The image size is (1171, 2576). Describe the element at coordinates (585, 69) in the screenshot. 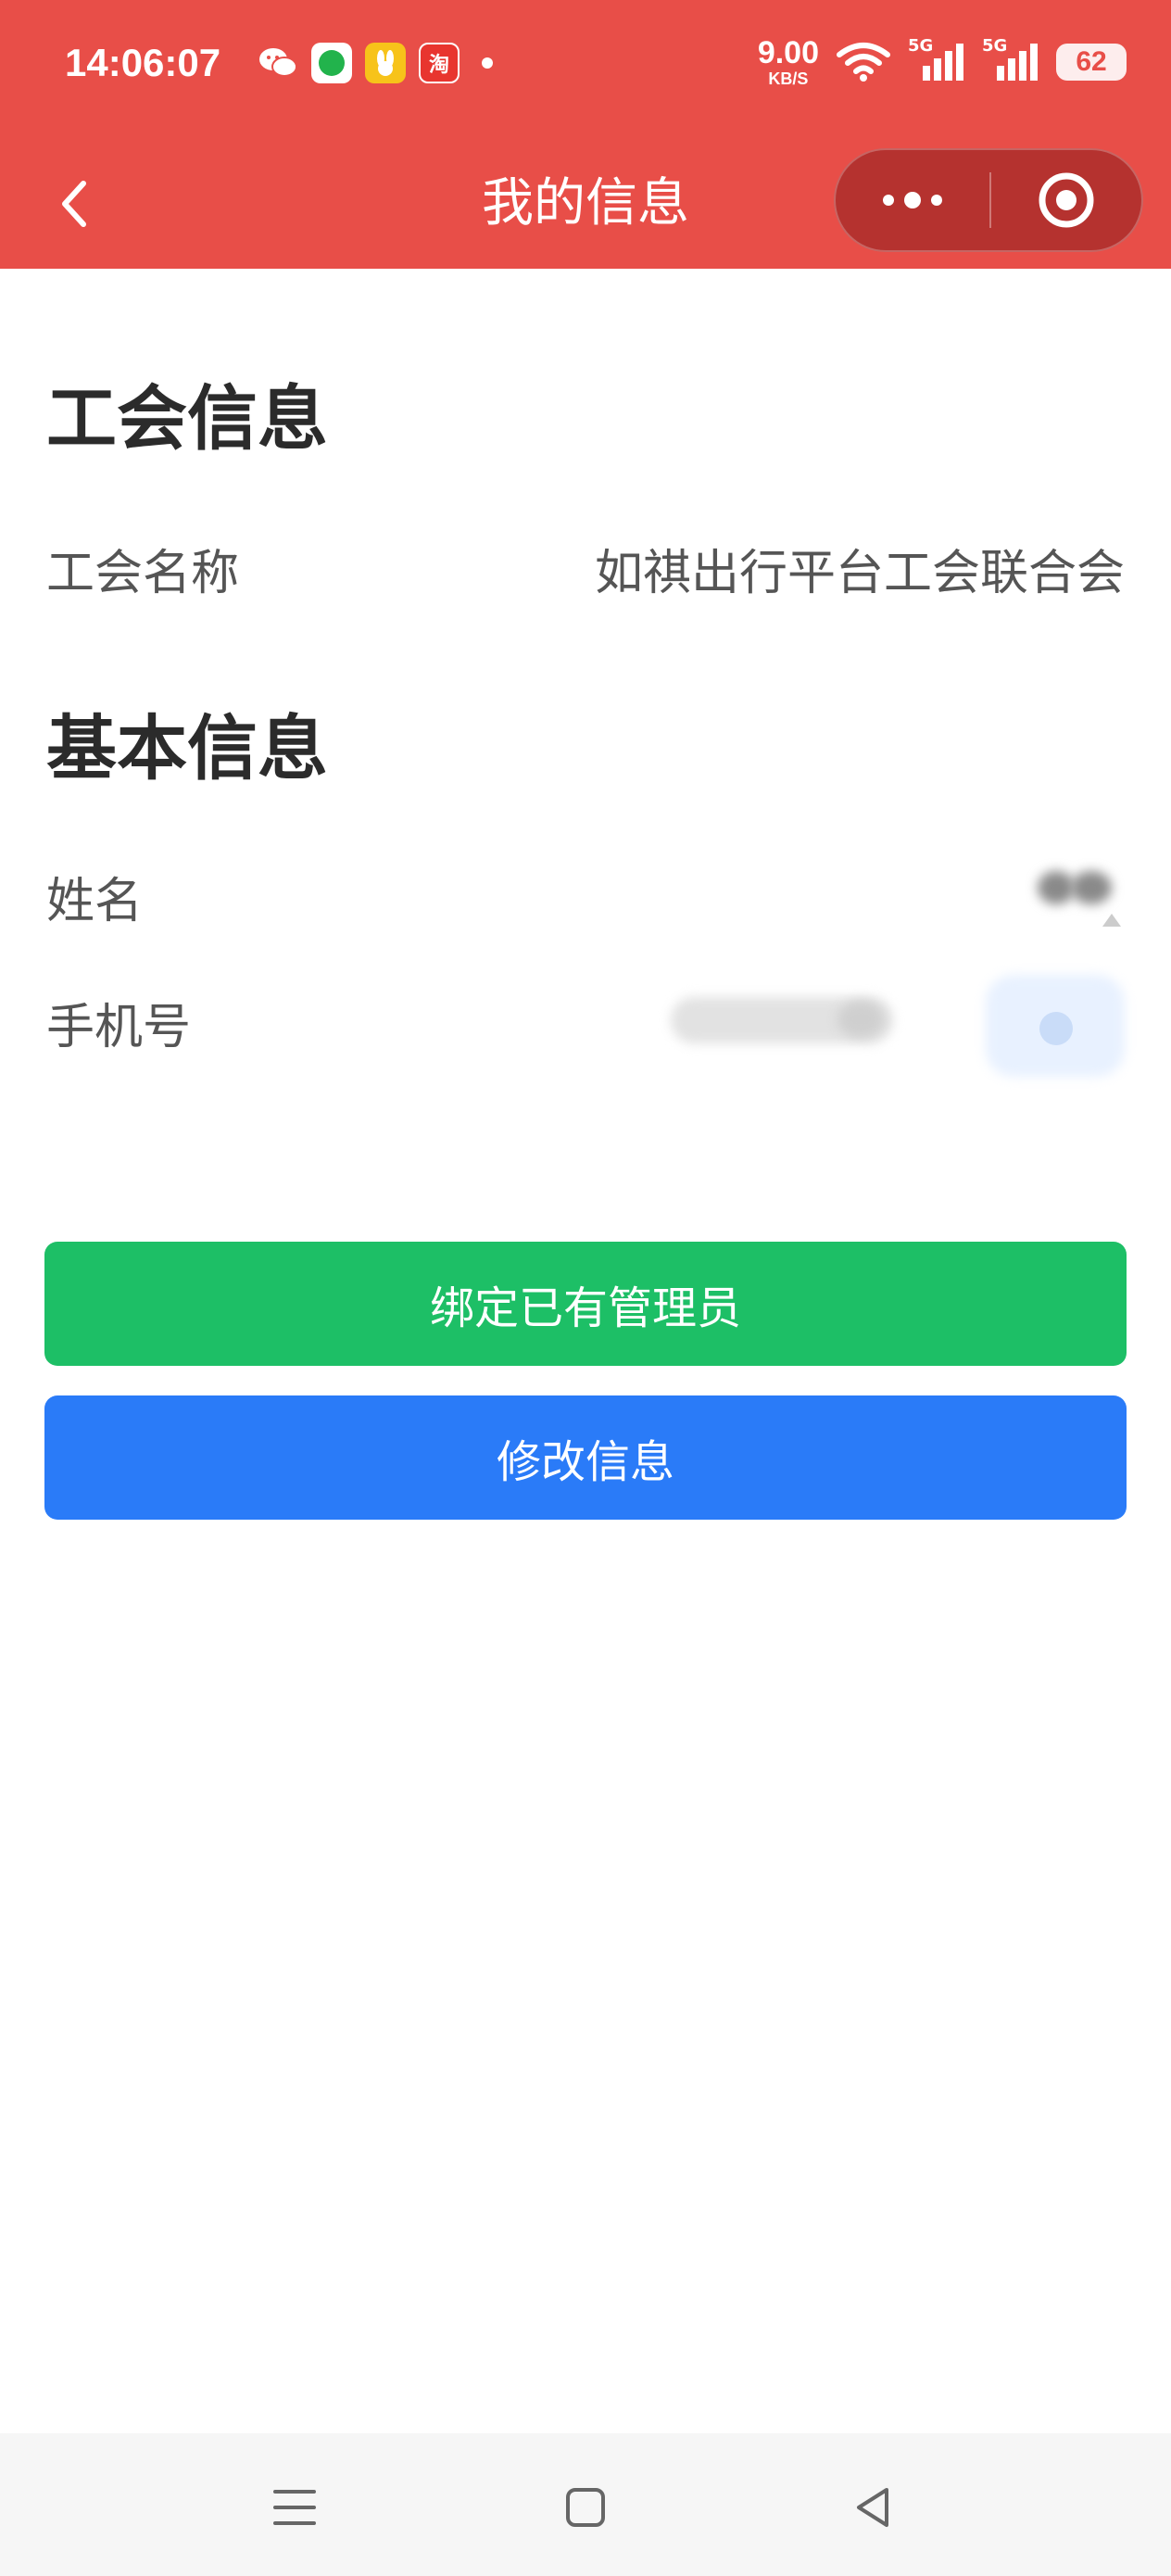

I see `status-bar: 14:06:07 淘 9.00 KB/S 5G 5G 62` at that location.